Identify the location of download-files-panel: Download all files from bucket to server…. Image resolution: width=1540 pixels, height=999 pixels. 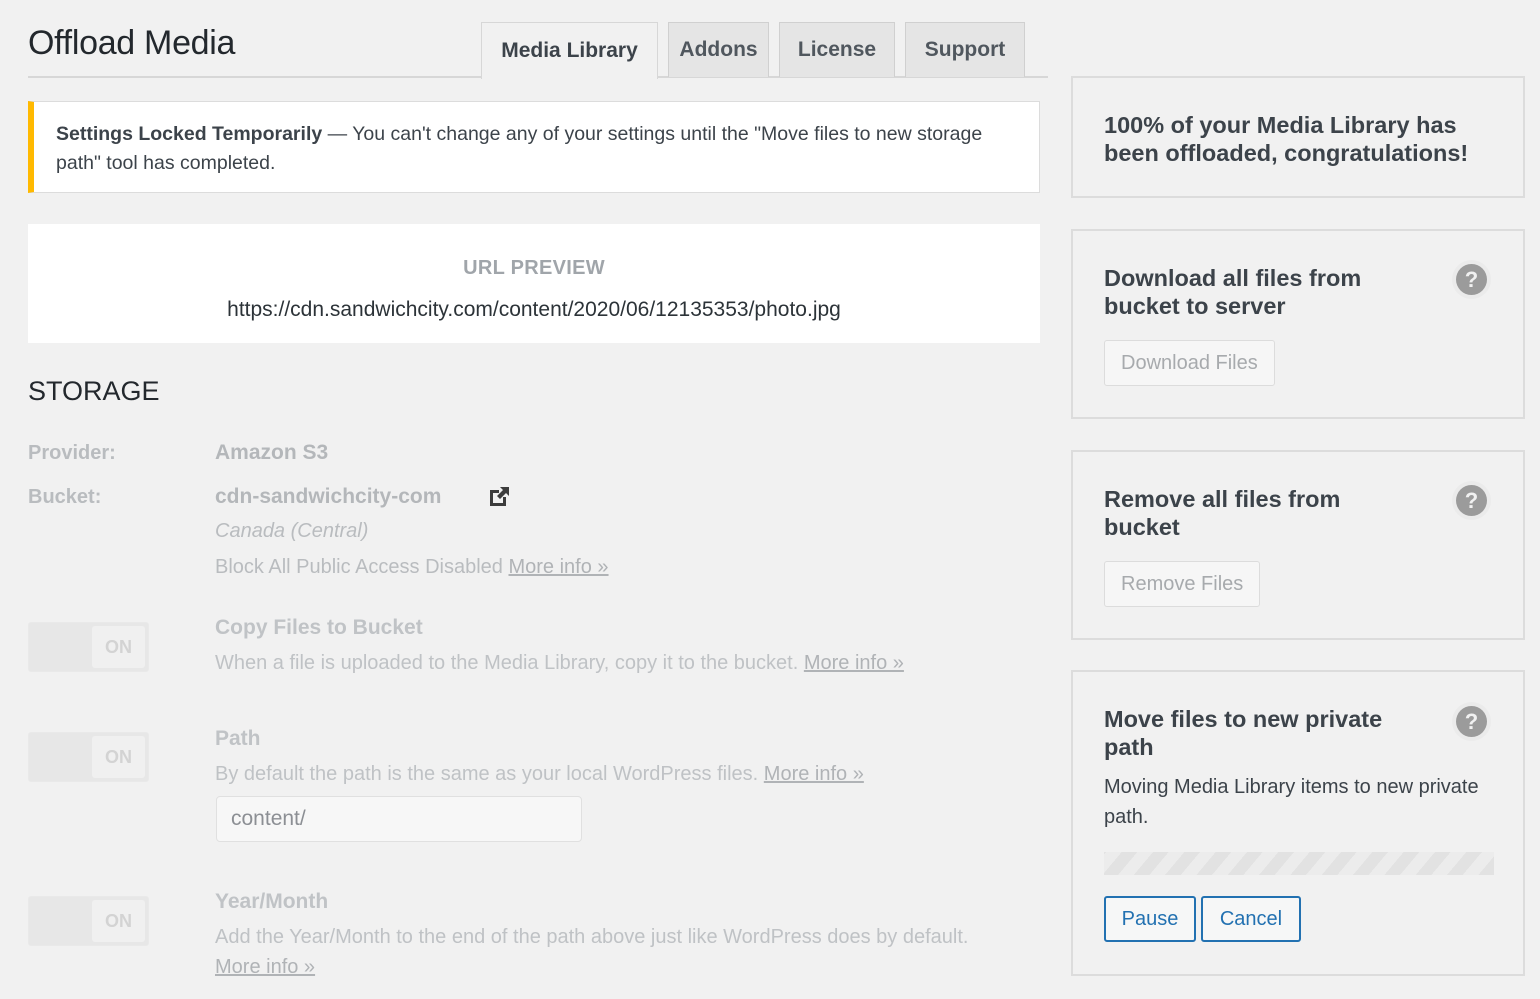
(1298, 324).